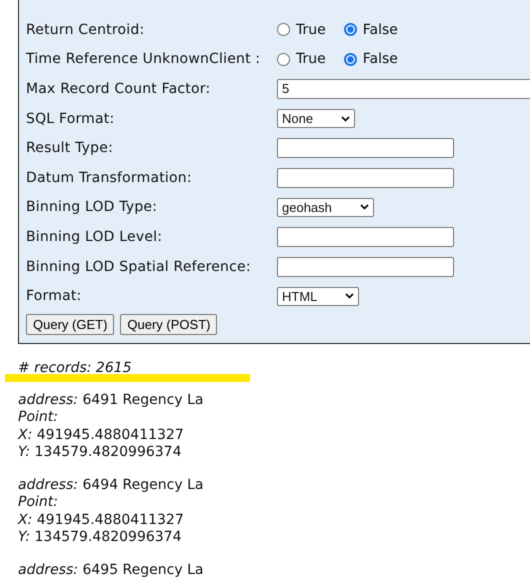 This screenshot has width=530, height=581. Describe the element at coordinates (111, 401) in the screenshot. I see `record-line: address: 6491 Regency La` at that location.